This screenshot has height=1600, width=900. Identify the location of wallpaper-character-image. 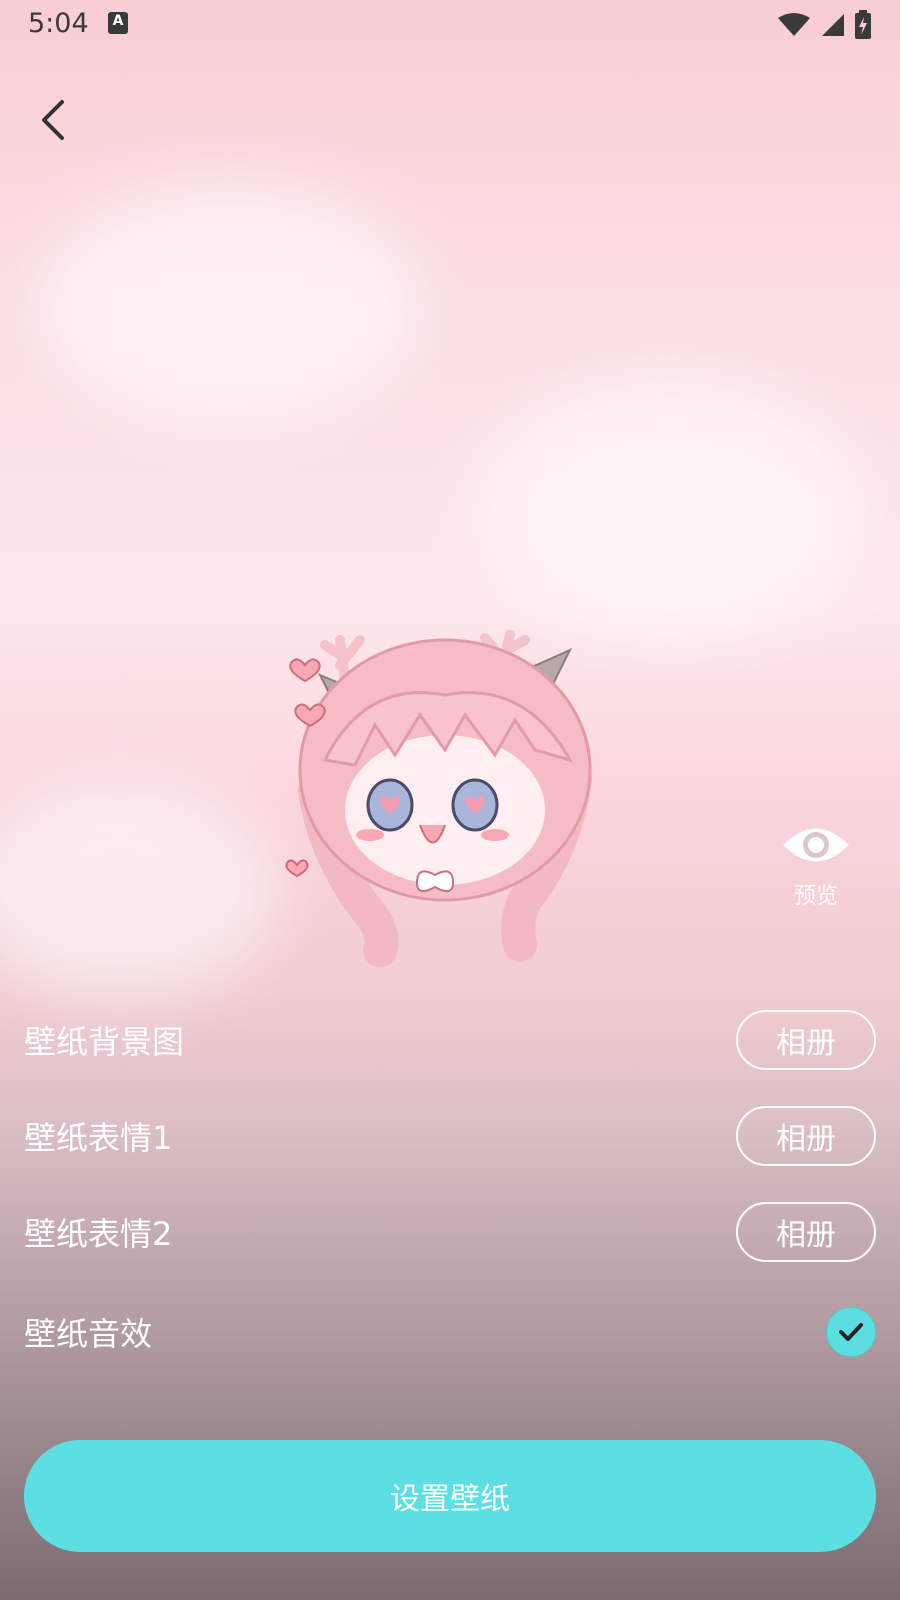
(438, 798).